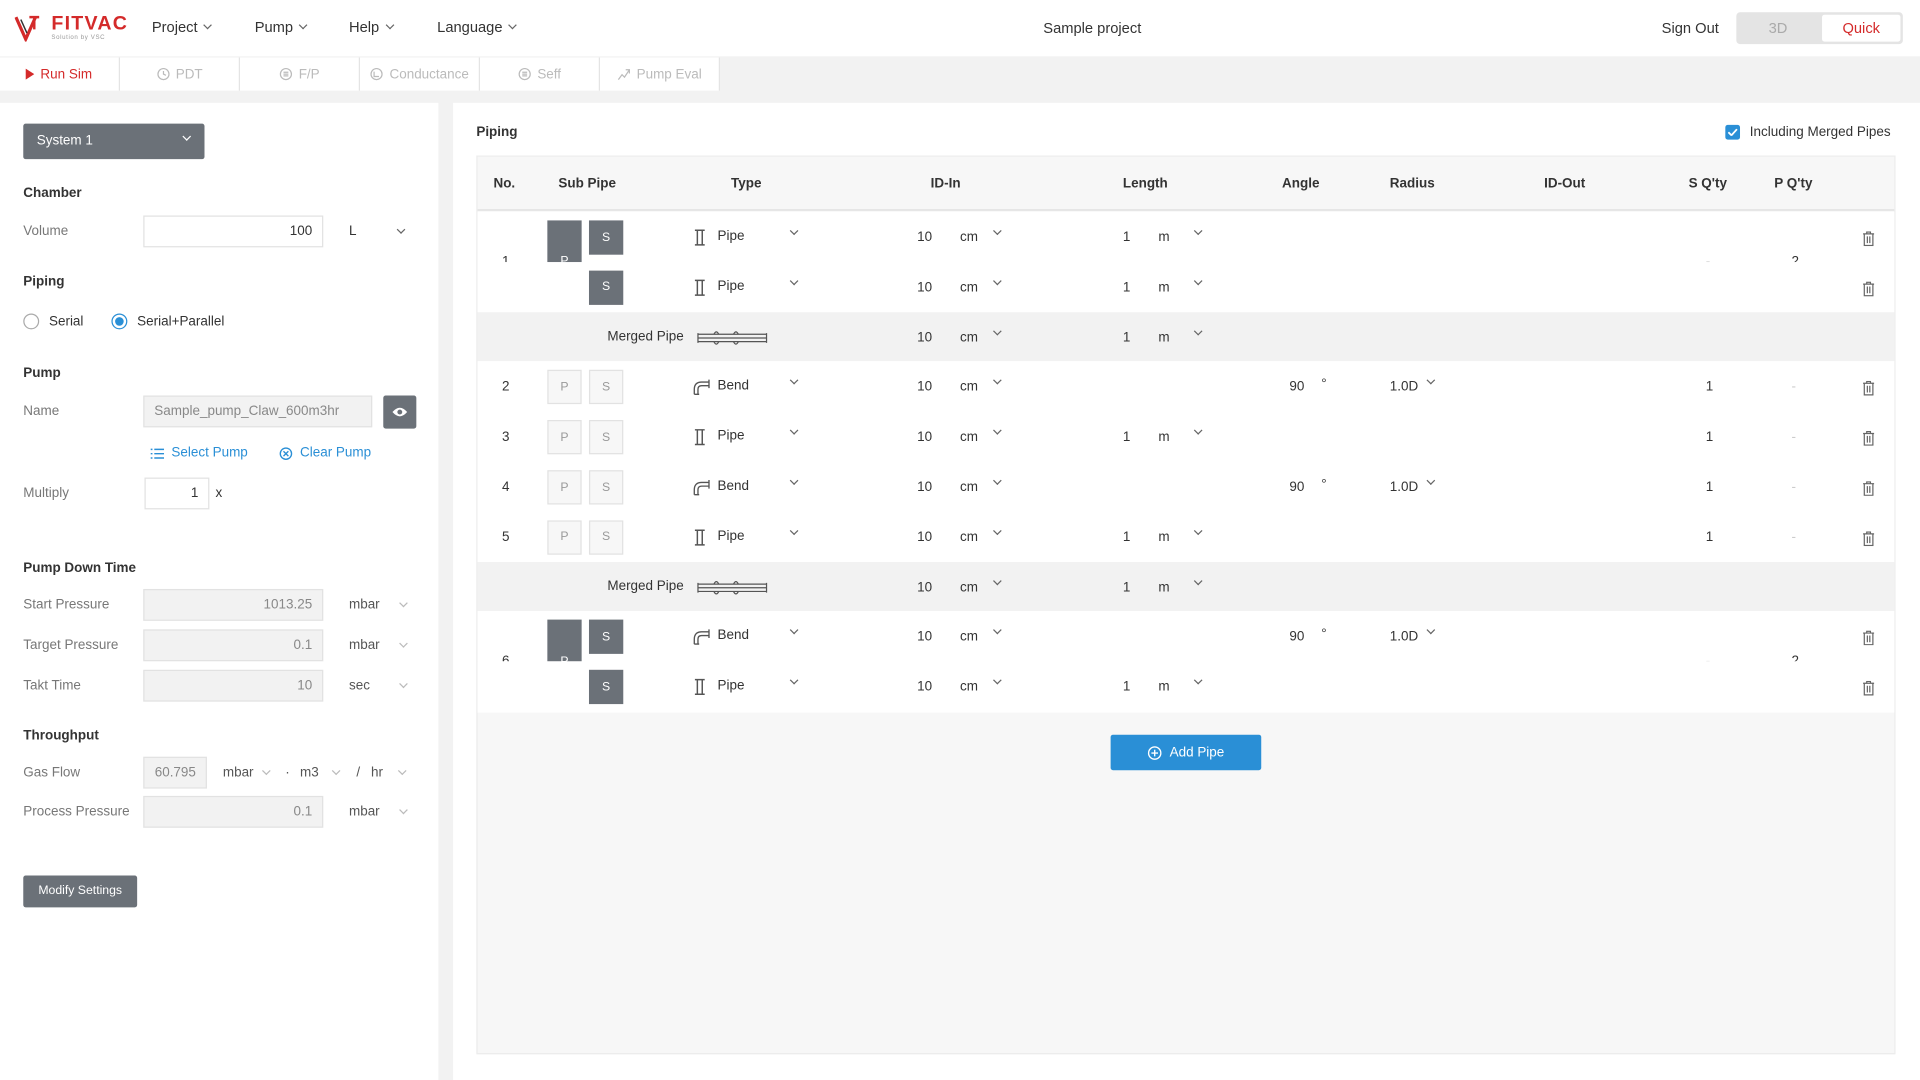 This screenshot has width=1920, height=1080. What do you see at coordinates (378, 811) in the screenshot?
I see `process-pressure-unit: mbar` at bounding box center [378, 811].